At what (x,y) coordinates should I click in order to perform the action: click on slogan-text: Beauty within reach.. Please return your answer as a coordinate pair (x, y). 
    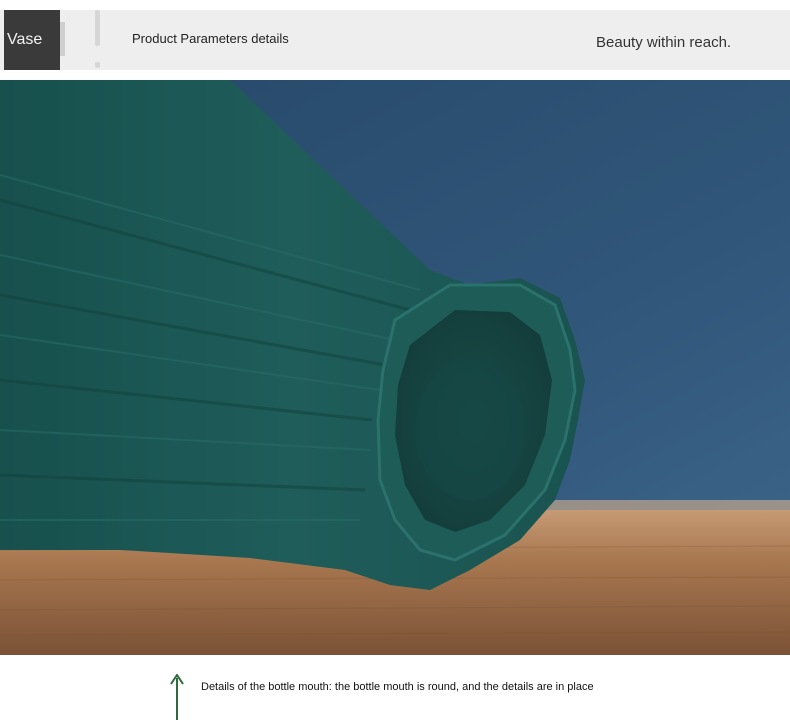
    Looking at the image, I should click on (664, 42).